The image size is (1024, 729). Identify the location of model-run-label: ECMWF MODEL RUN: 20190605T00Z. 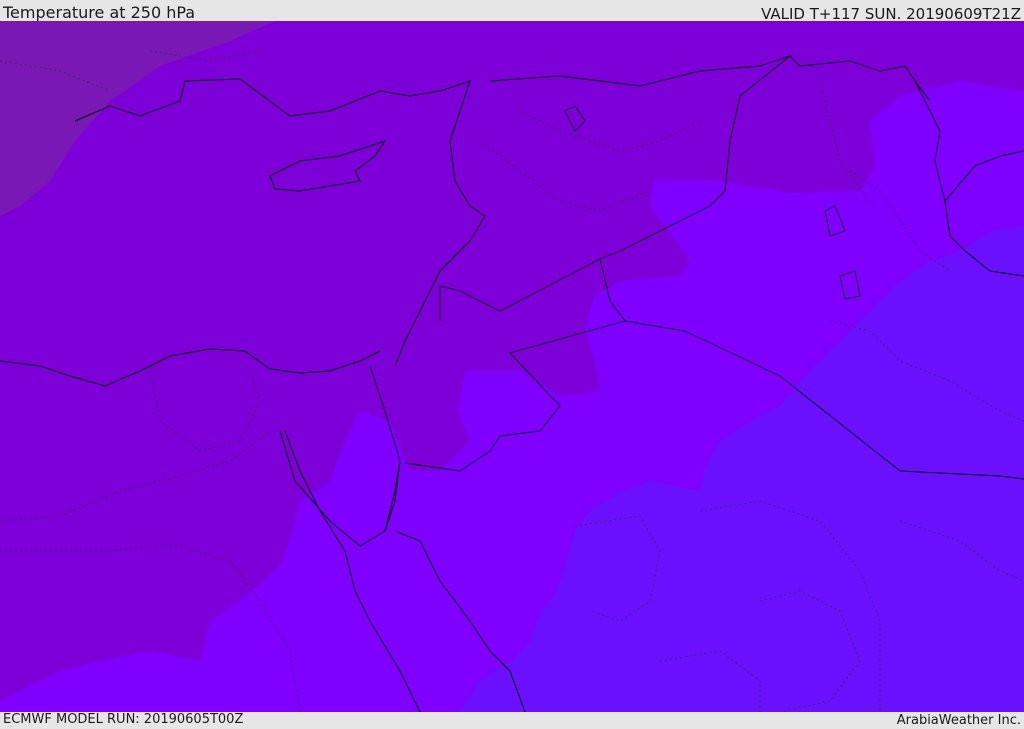
(123, 719).